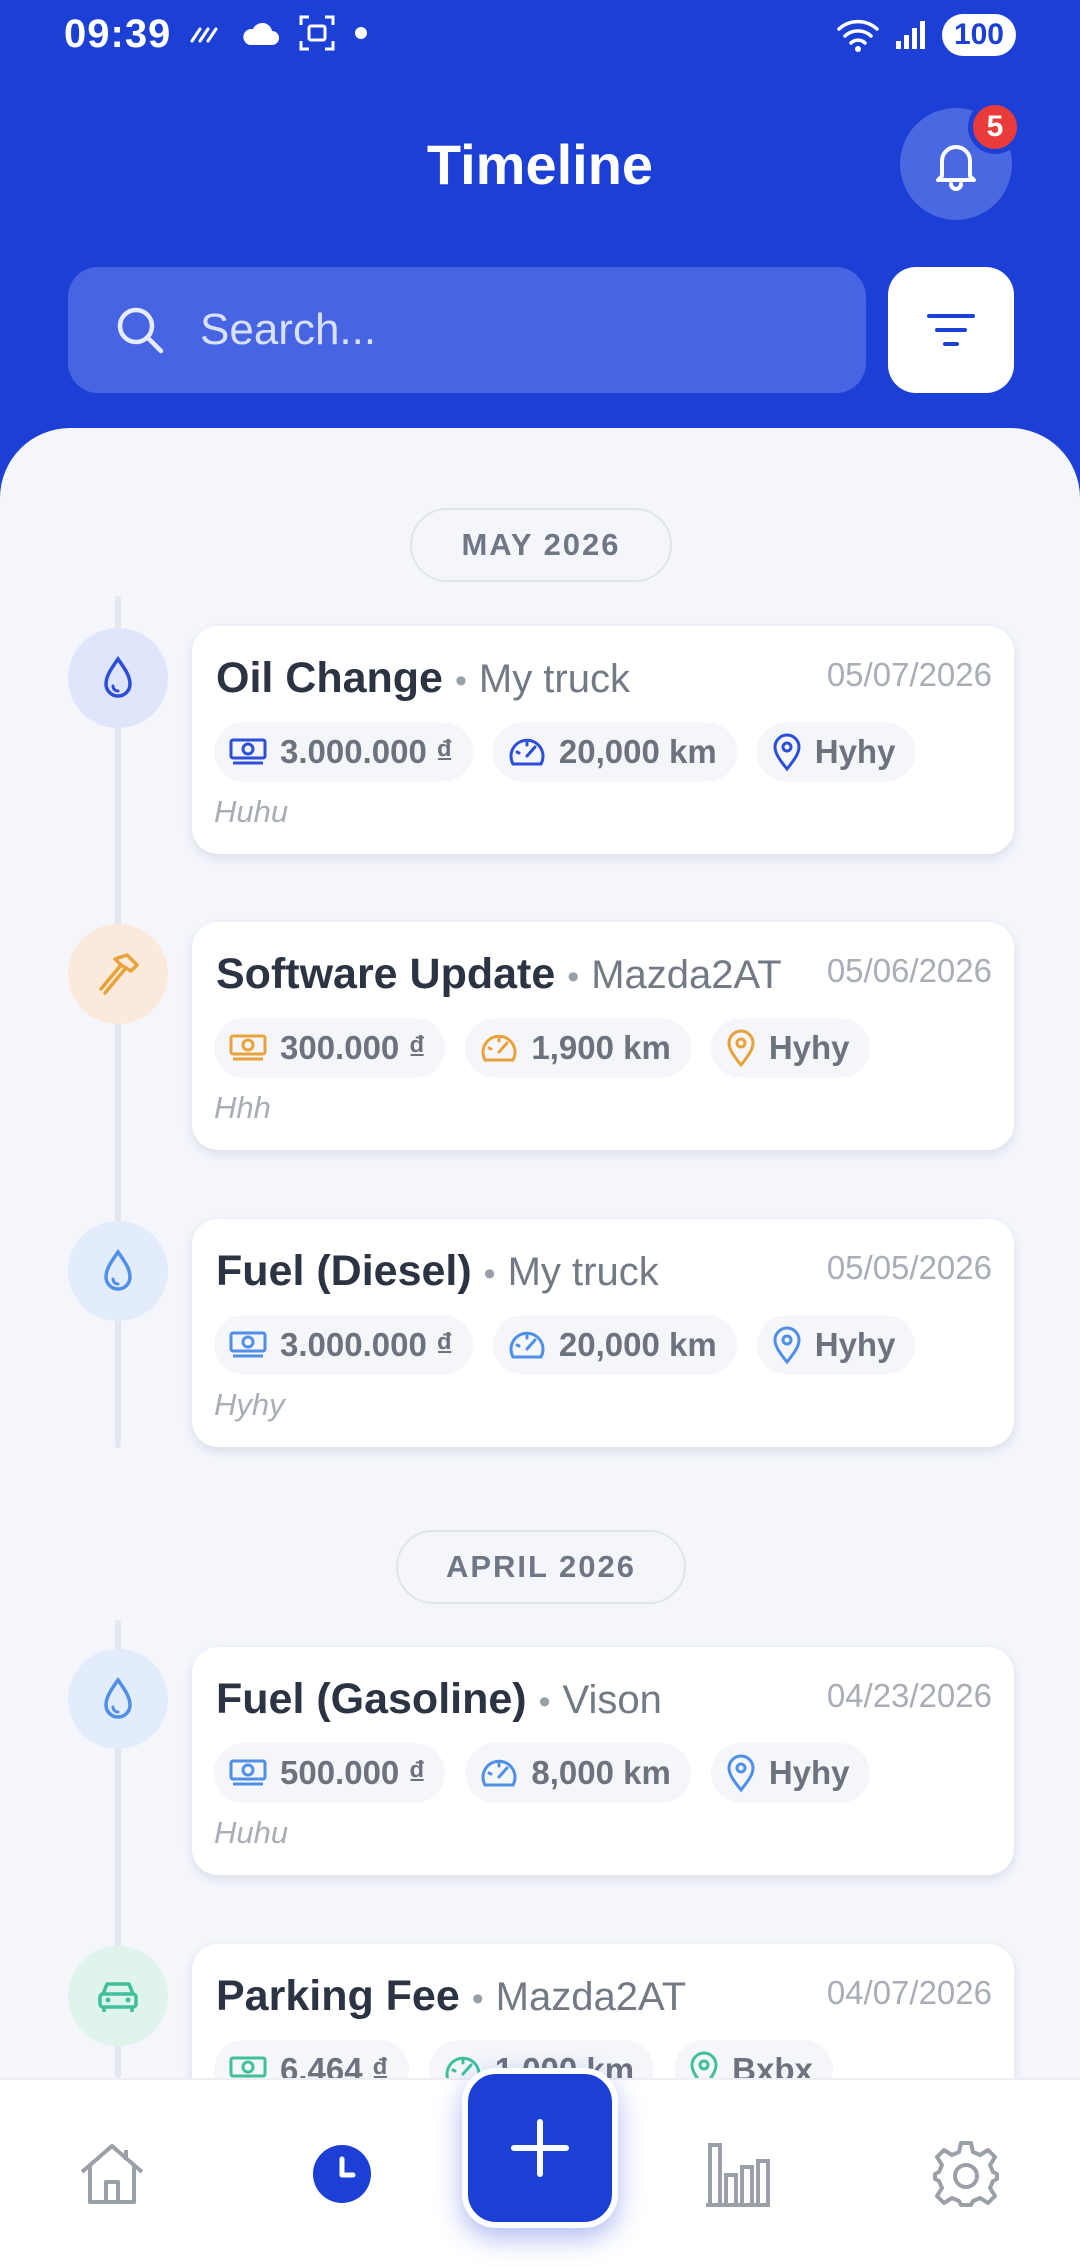  What do you see at coordinates (261, 33) in the screenshot?
I see `cloud-icon` at bounding box center [261, 33].